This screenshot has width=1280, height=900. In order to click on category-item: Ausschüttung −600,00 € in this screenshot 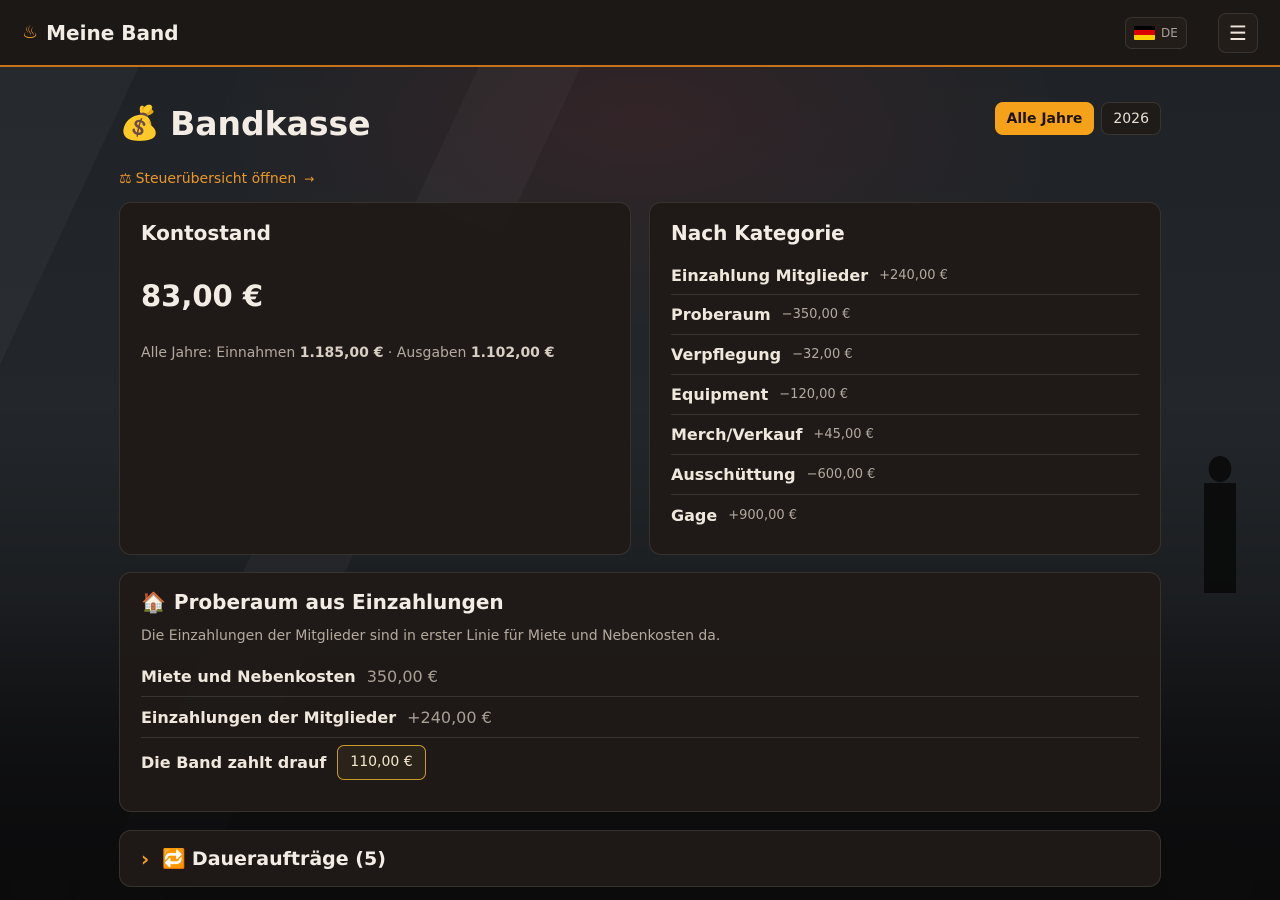, I will do `click(905, 475)`.